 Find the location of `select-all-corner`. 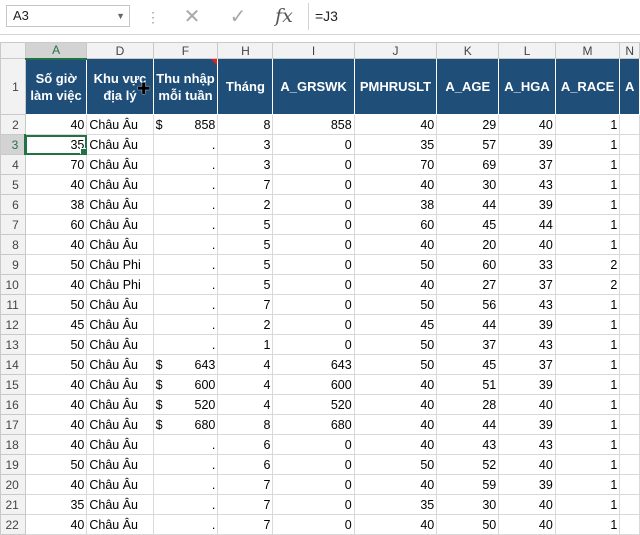

select-all-corner is located at coordinates (13, 50).